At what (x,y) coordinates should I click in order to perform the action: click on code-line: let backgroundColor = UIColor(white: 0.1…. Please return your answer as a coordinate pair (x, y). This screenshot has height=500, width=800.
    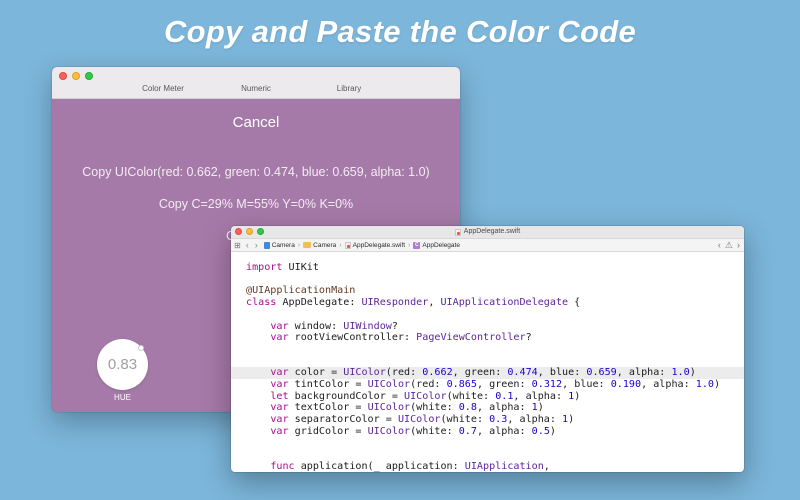
    Looking at the image, I should click on (487, 397).